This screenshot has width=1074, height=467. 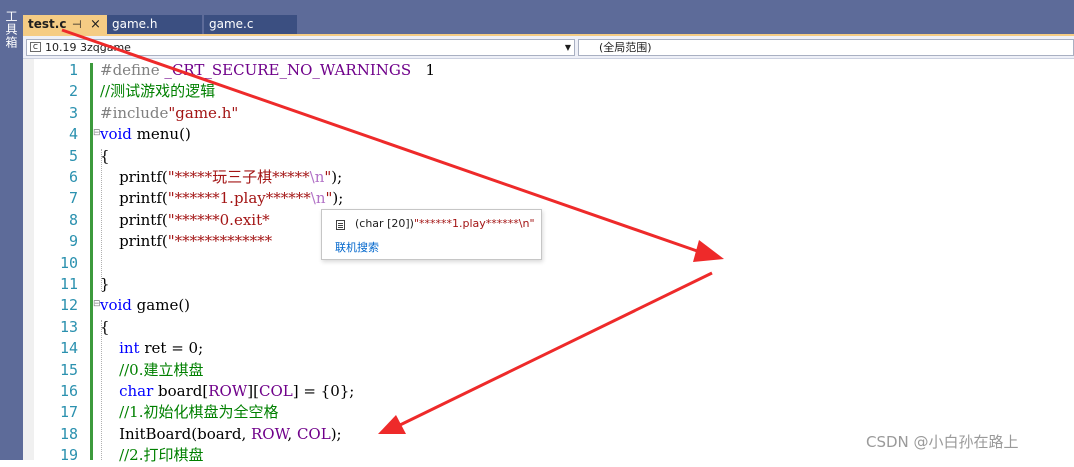 I want to click on code-line: //1.初始化棋盘为全空格, so click(x=189, y=412).